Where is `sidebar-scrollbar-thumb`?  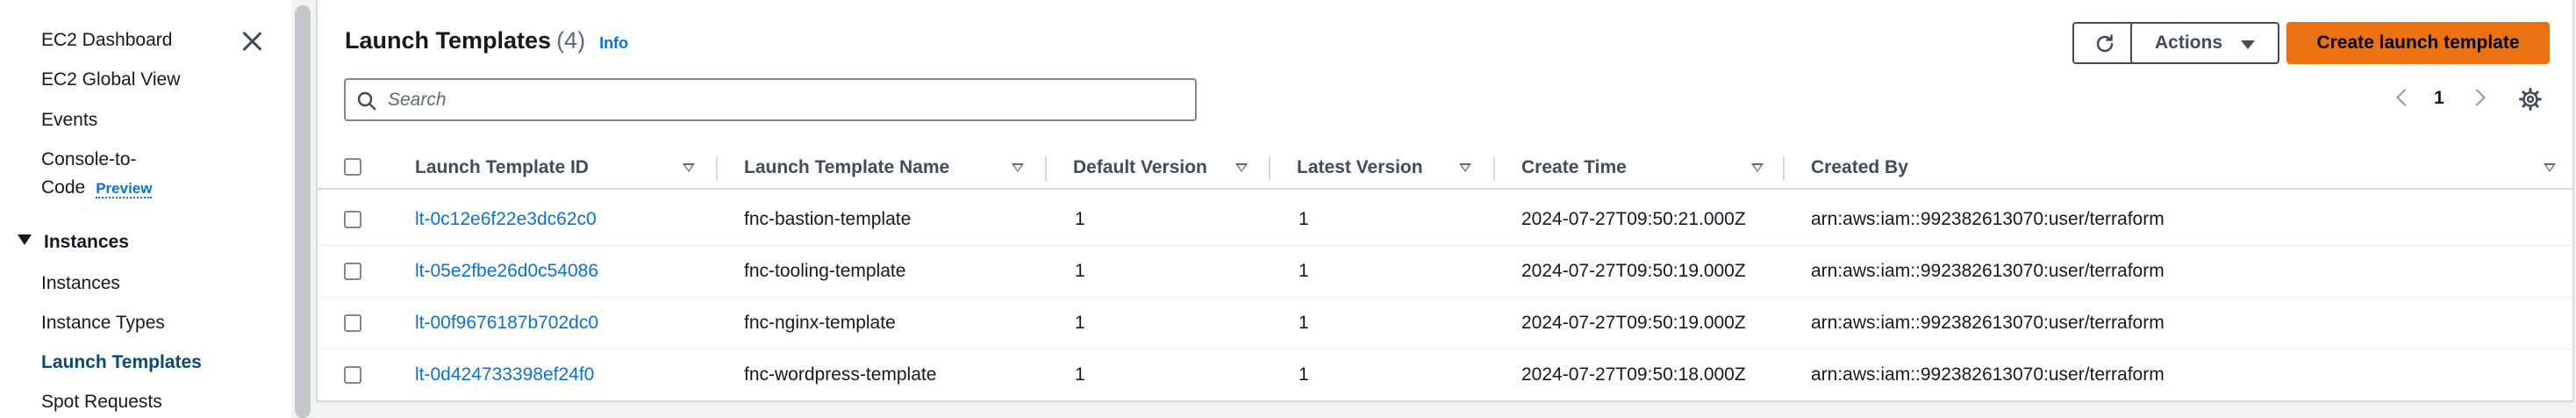
sidebar-scrollbar-thumb is located at coordinates (303, 211).